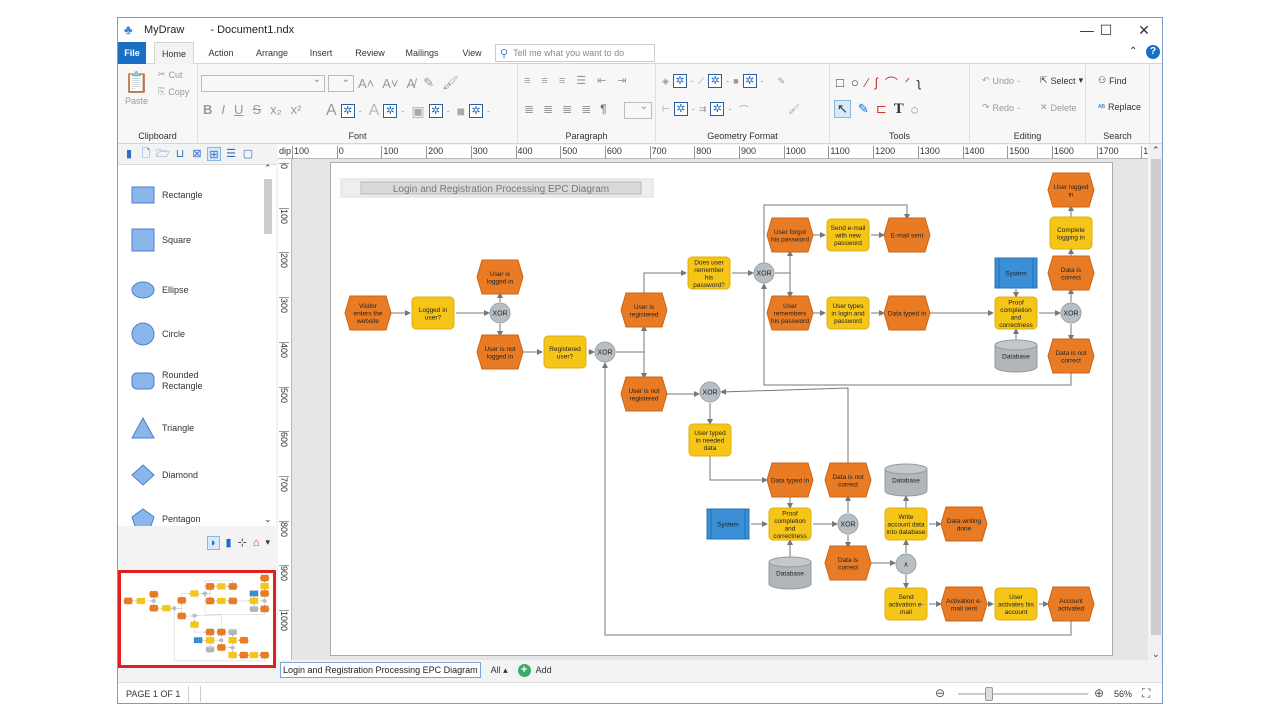 This screenshot has height=720, width=1280. What do you see at coordinates (848, 313) in the screenshot?
I see `epc-function-node: User typesin login andpassword` at bounding box center [848, 313].